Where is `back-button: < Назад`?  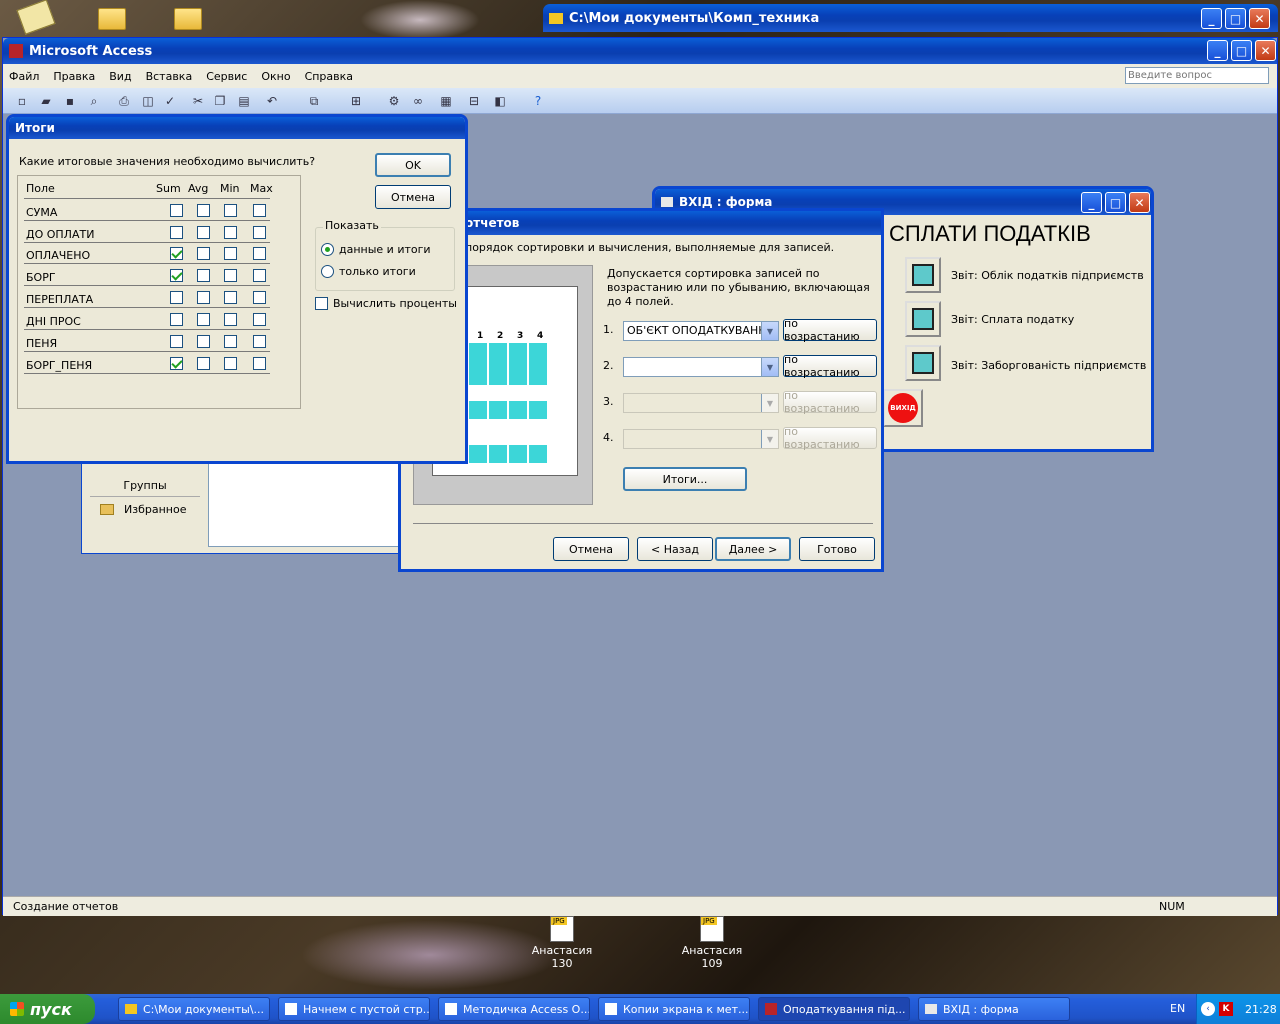 back-button: < Назад is located at coordinates (675, 549).